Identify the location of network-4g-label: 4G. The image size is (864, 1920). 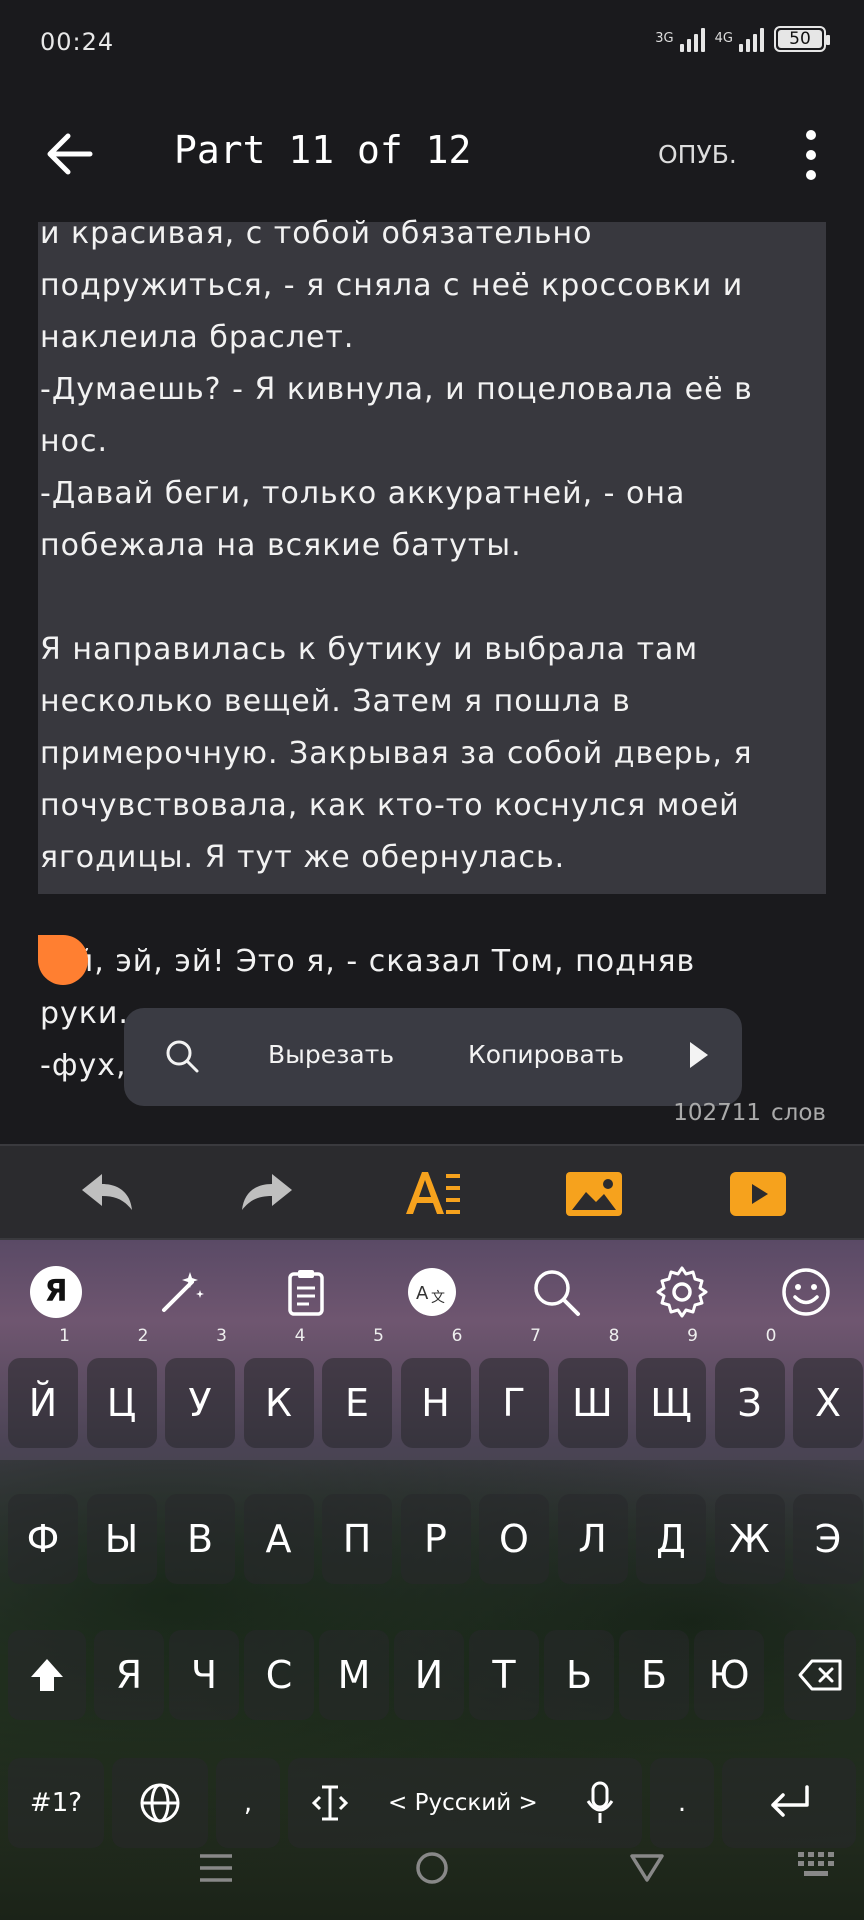
(723, 38).